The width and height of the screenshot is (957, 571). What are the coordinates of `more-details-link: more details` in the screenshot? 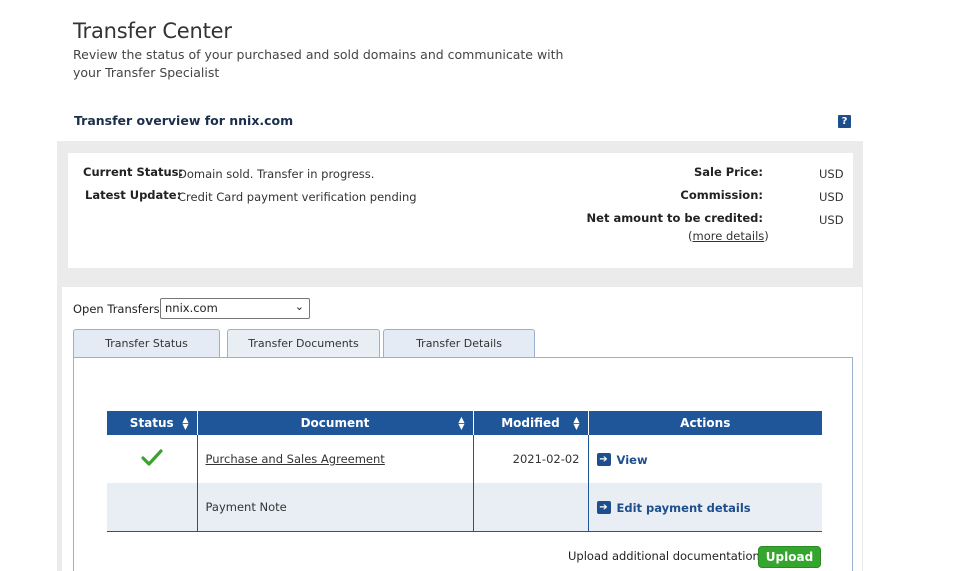 It's located at (729, 236).